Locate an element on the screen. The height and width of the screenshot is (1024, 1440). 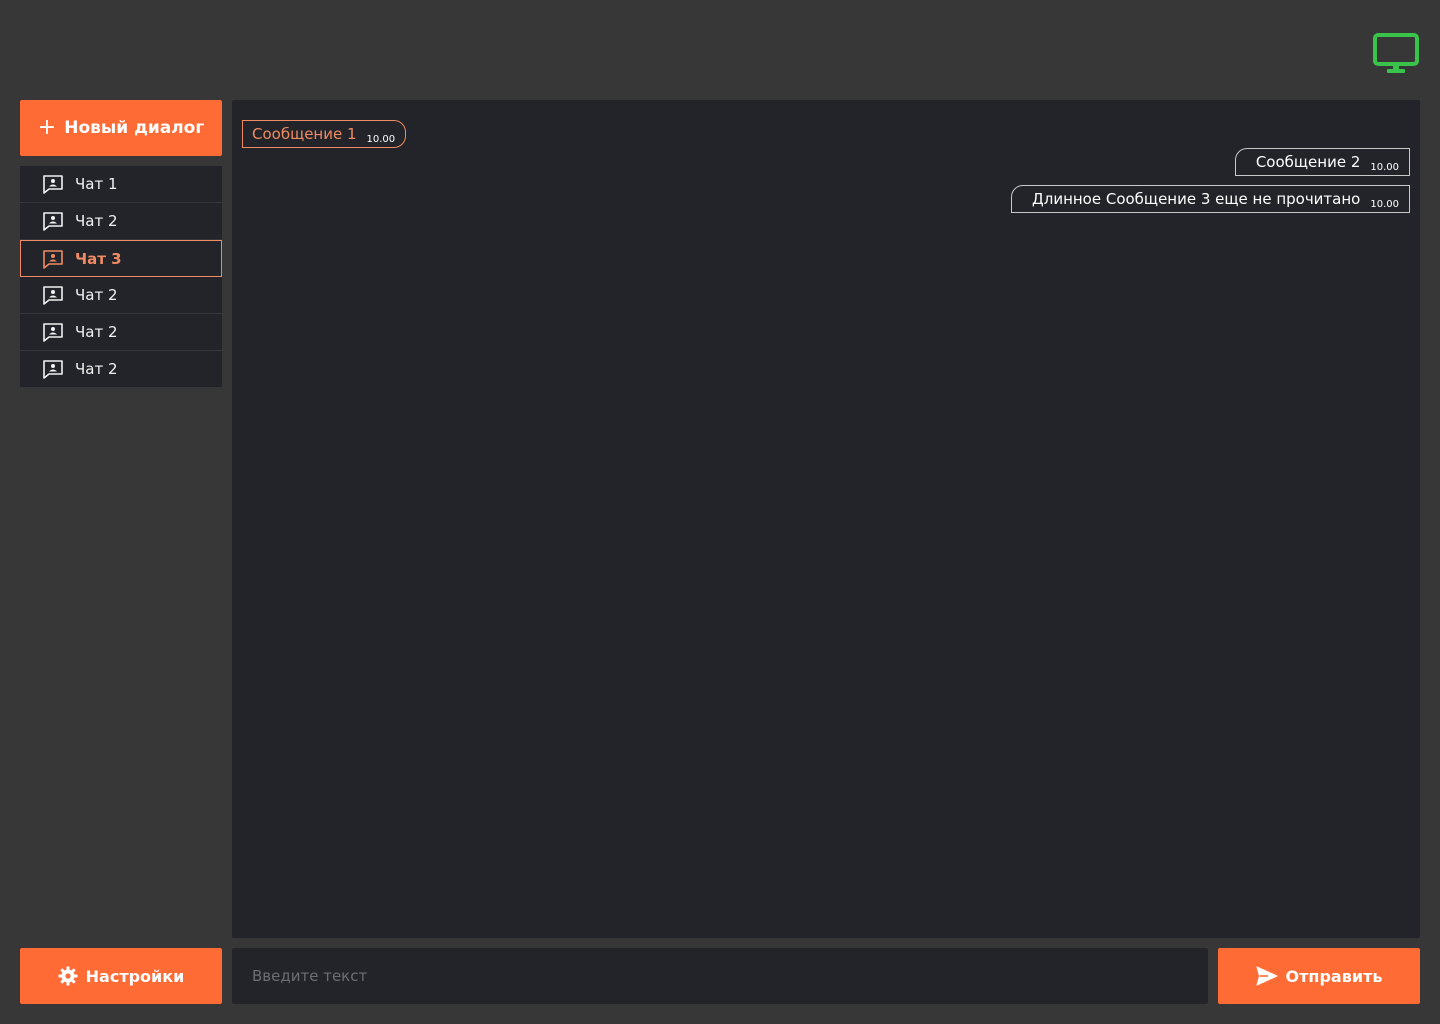
chat-item-active: Чат 3 is located at coordinates (121, 258).